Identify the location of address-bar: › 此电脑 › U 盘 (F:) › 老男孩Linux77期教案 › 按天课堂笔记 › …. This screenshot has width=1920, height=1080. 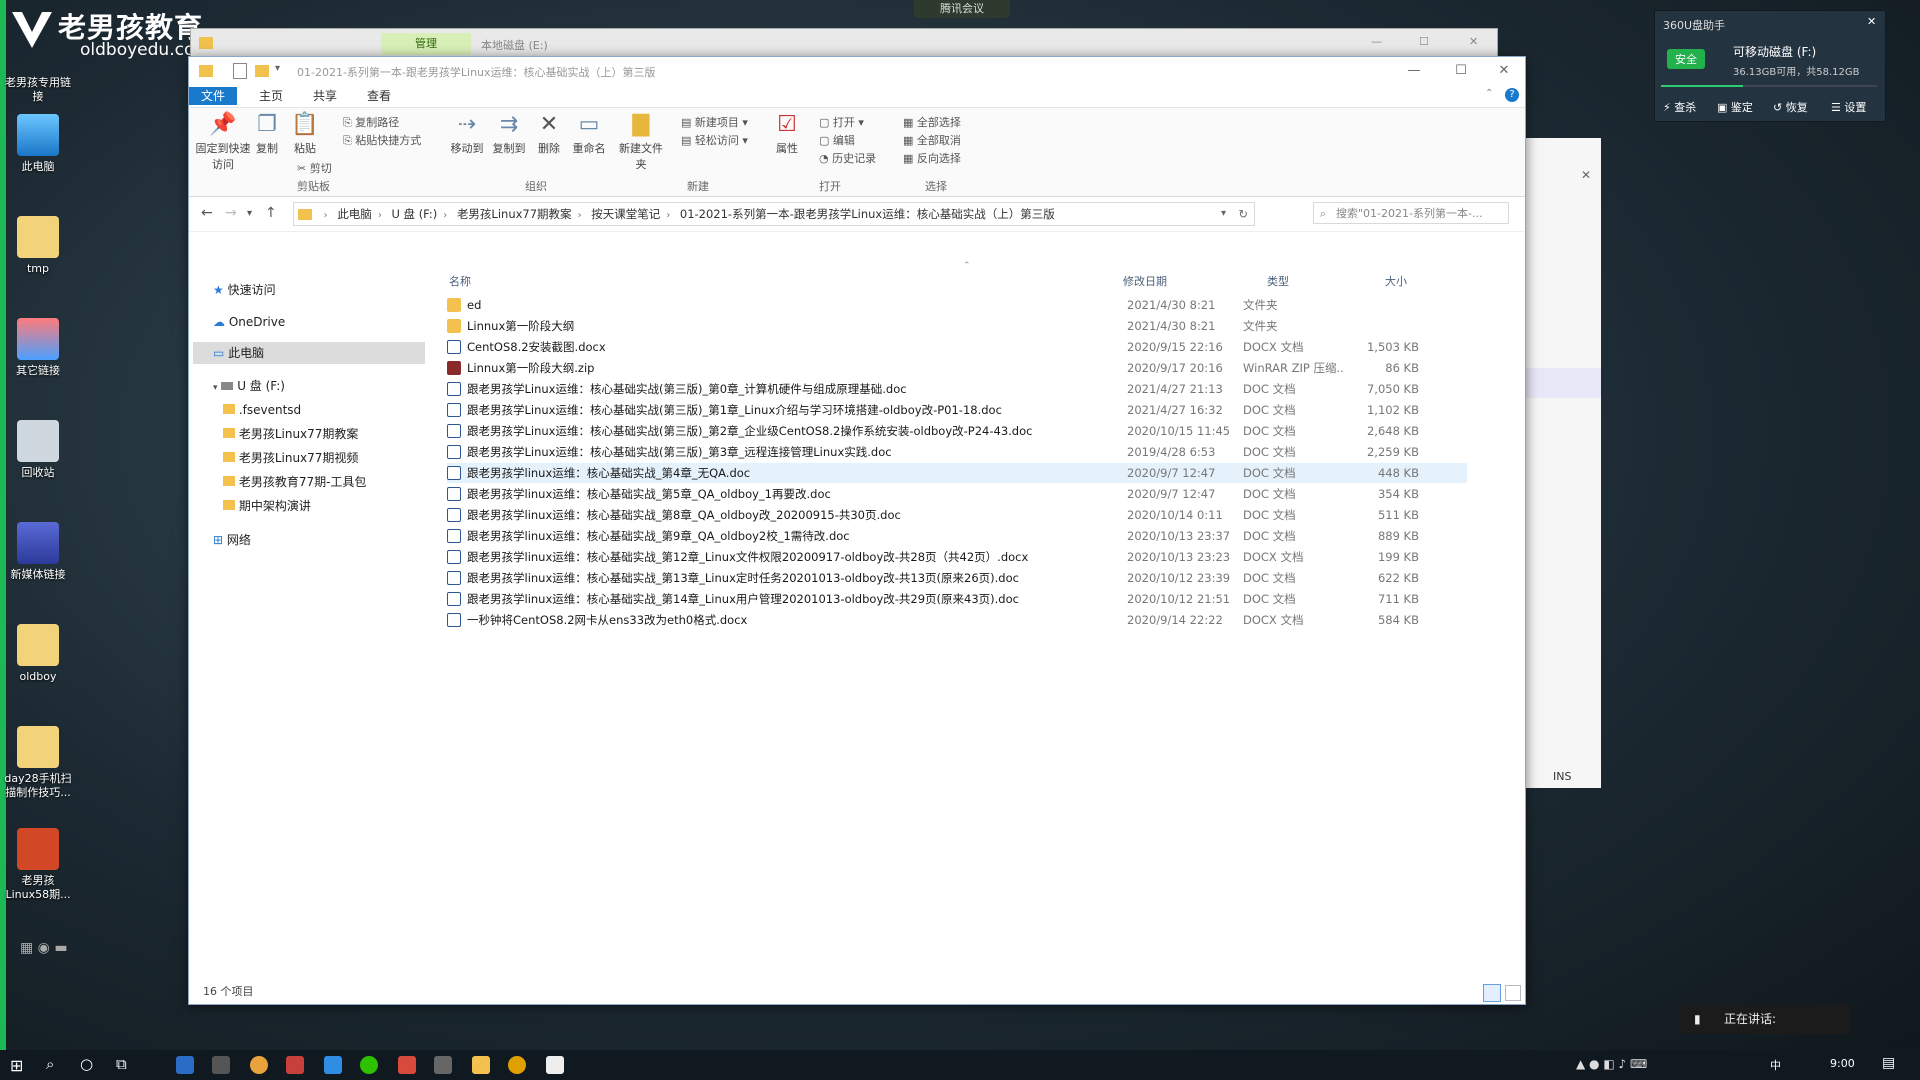
(774, 214).